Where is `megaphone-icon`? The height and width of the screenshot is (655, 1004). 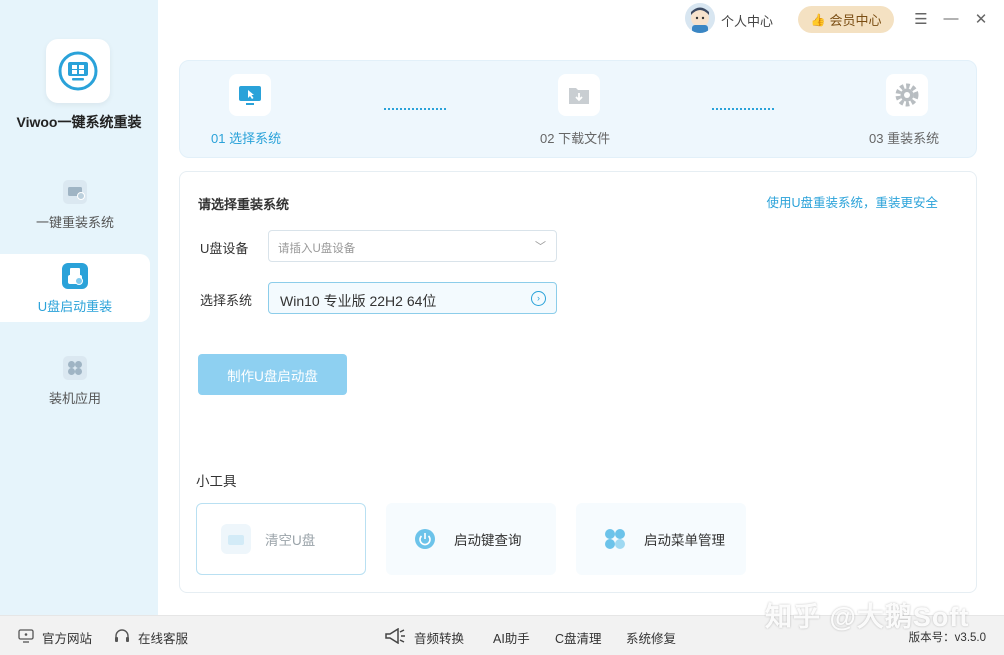
megaphone-icon is located at coordinates (395, 637).